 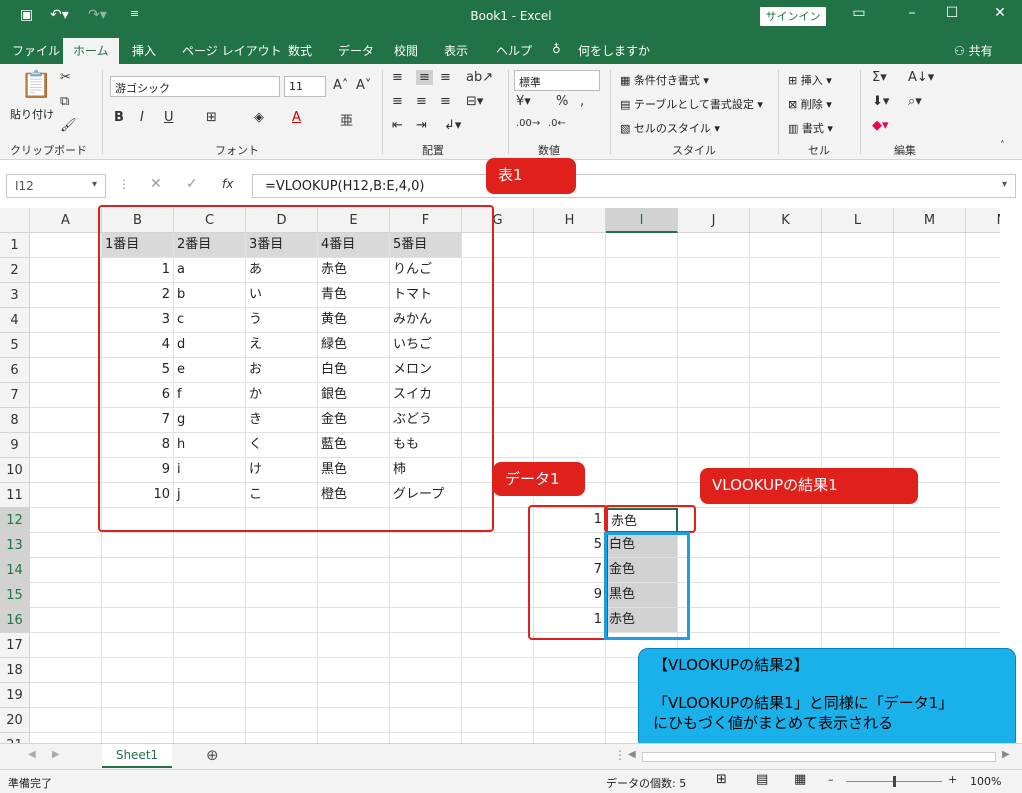 What do you see at coordinates (15, 245) in the screenshot?
I see `row-header: 1` at bounding box center [15, 245].